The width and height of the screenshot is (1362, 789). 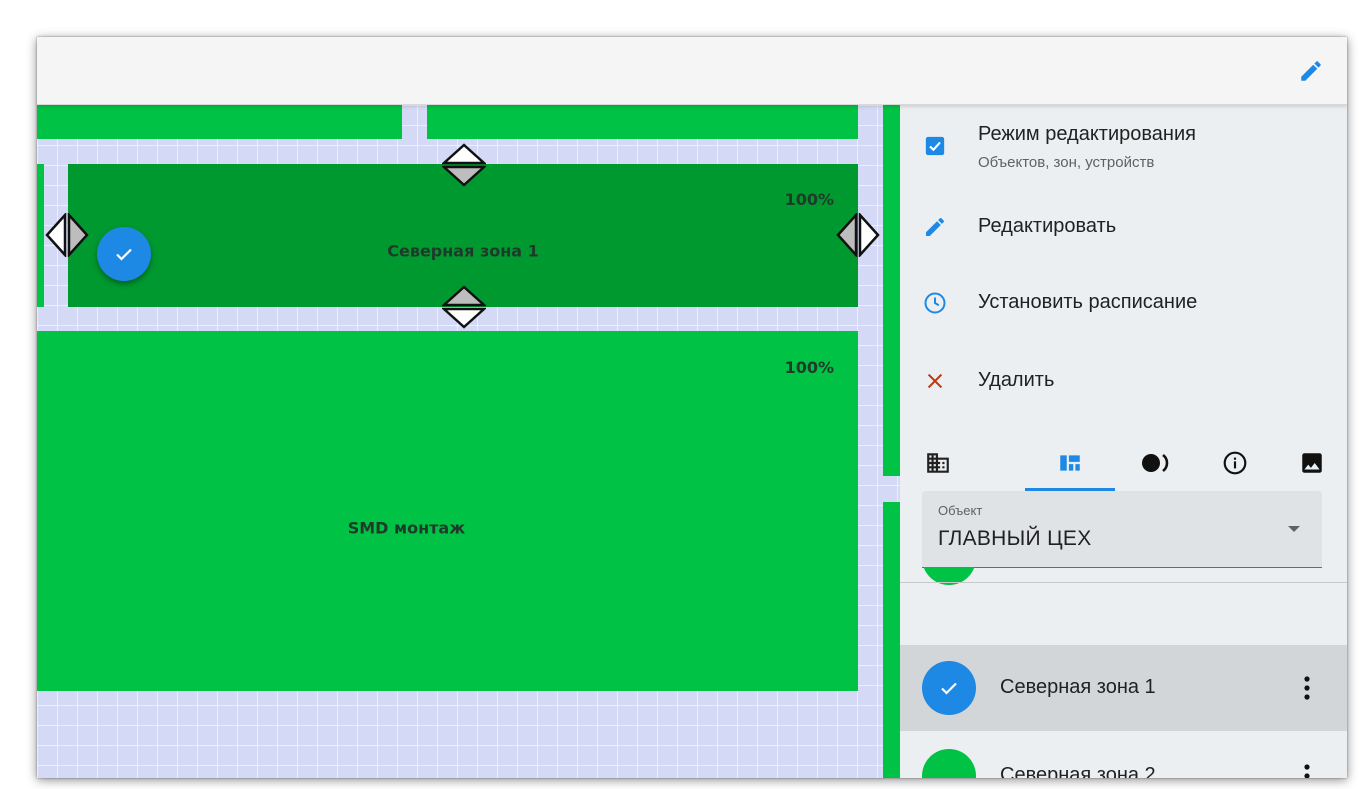 I want to click on resize-handle-bottom, so click(x=464, y=307).